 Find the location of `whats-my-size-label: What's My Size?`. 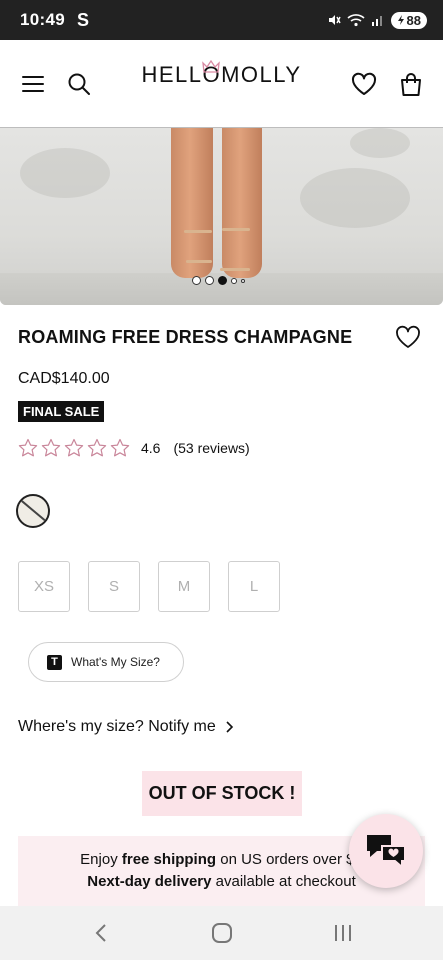

whats-my-size-label: What's My Size? is located at coordinates (115, 662).